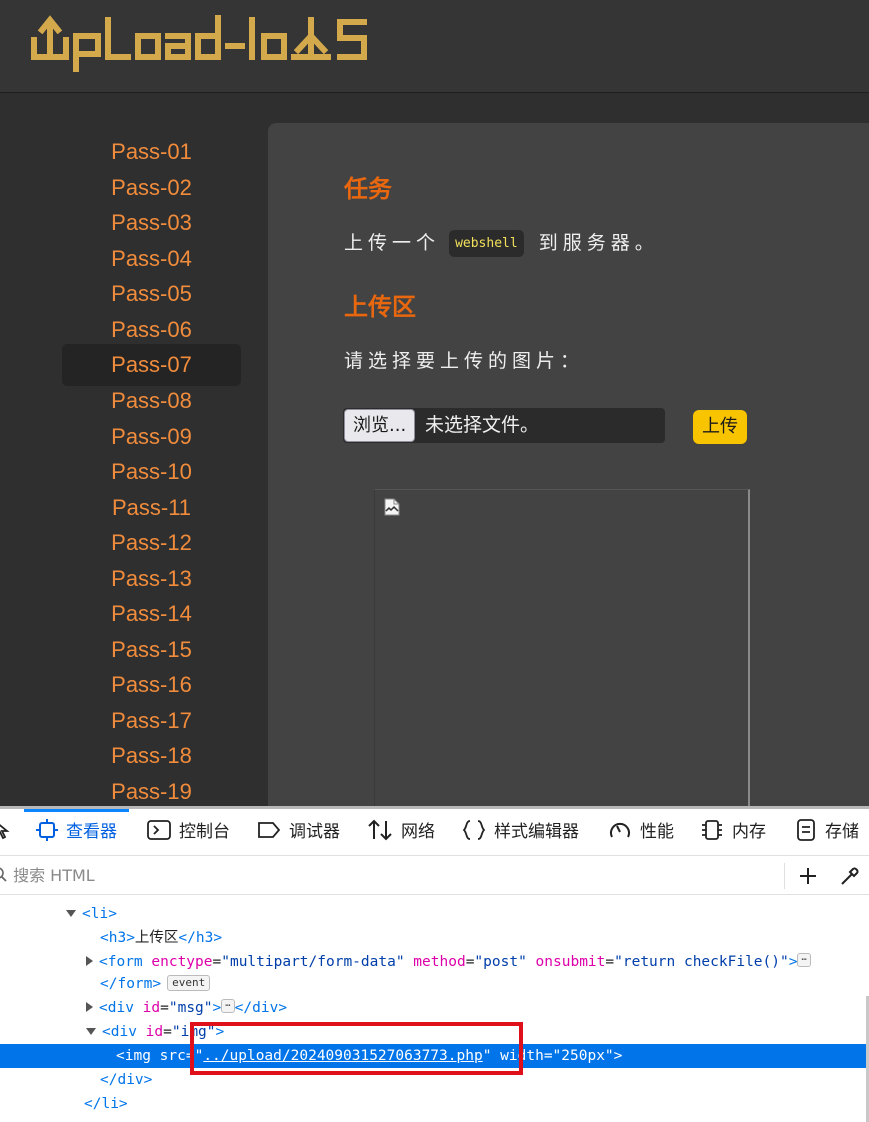 This screenshot has height=1122, width=869. What do you see at coordinates (151, 792) in the screenshot?
I see `sidebar-item-pass-19: Pass-19` at bounding box center [151, 792].